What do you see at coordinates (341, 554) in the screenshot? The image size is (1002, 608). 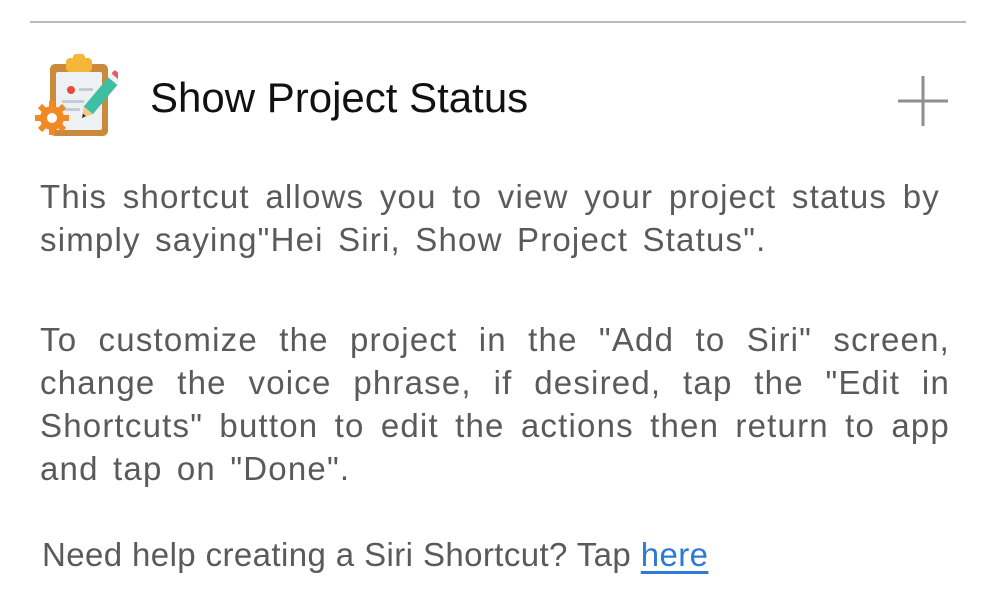 I see `help-prompt: Need help creating a Siri Shortcut? Tap` at bounding box center [341, 554].